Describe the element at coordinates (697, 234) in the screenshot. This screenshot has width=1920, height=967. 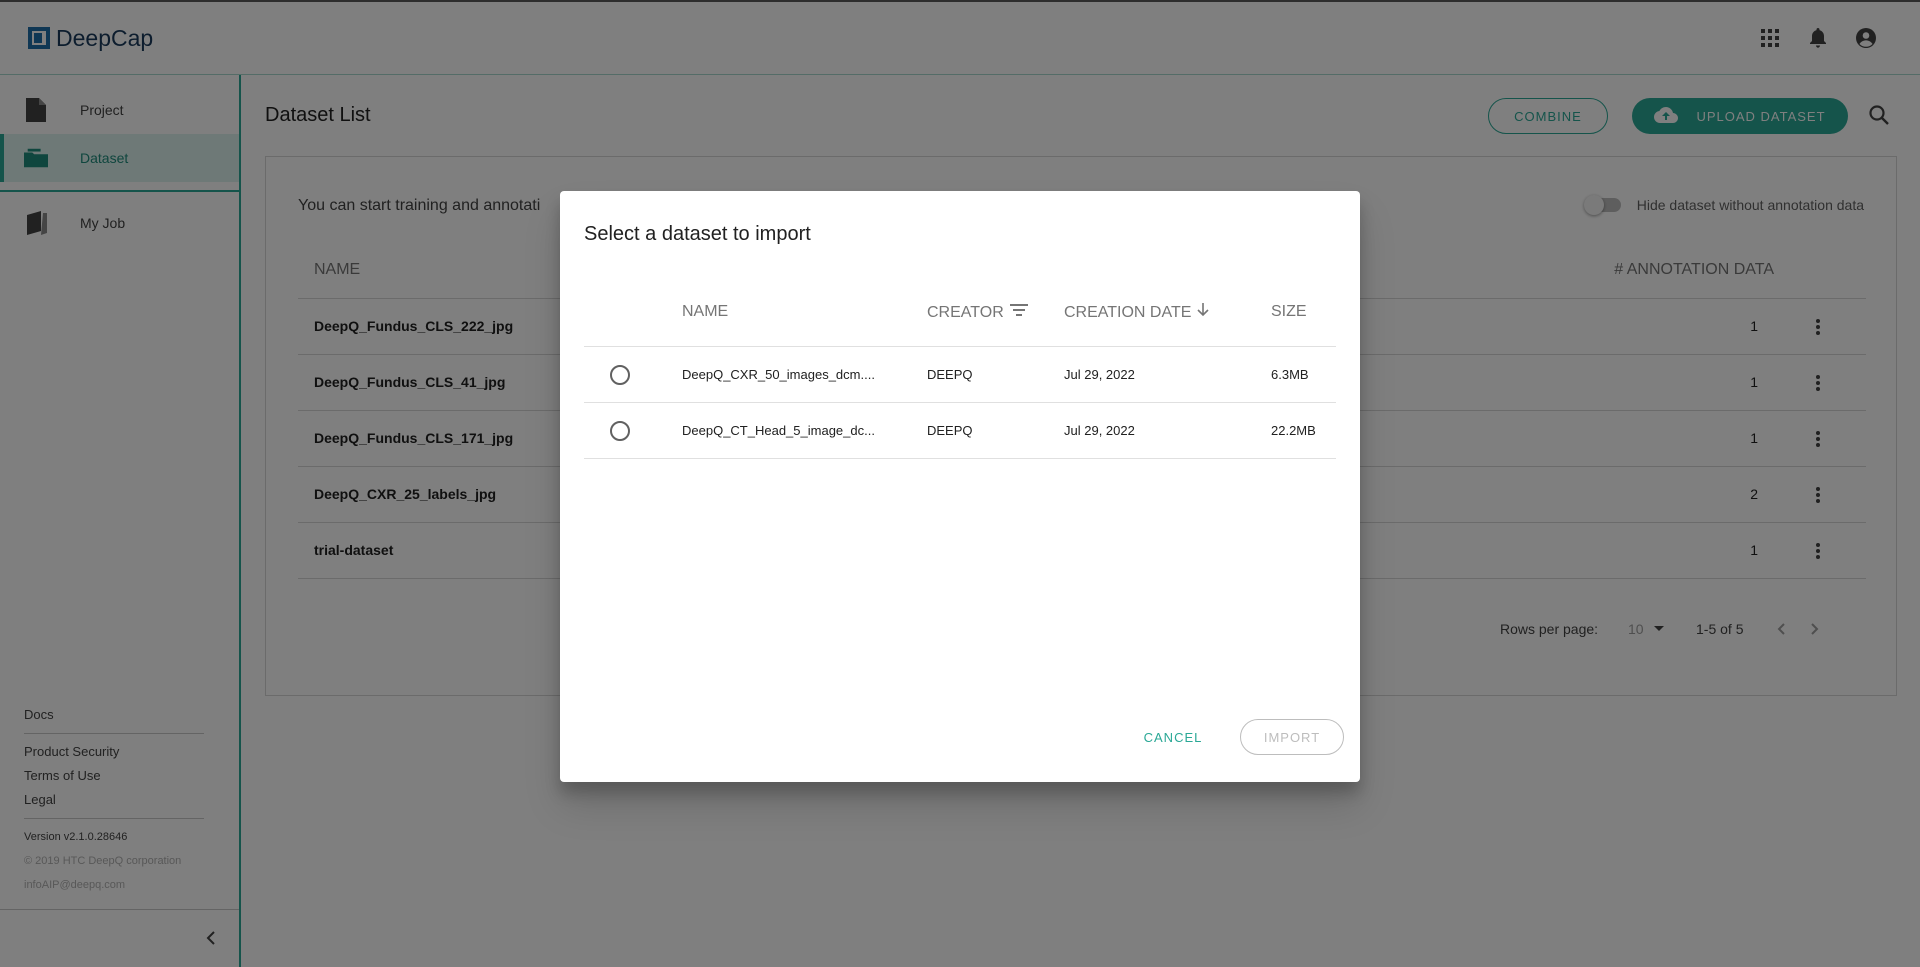
I see `dialog-title: Select a dataset to import` at that location.